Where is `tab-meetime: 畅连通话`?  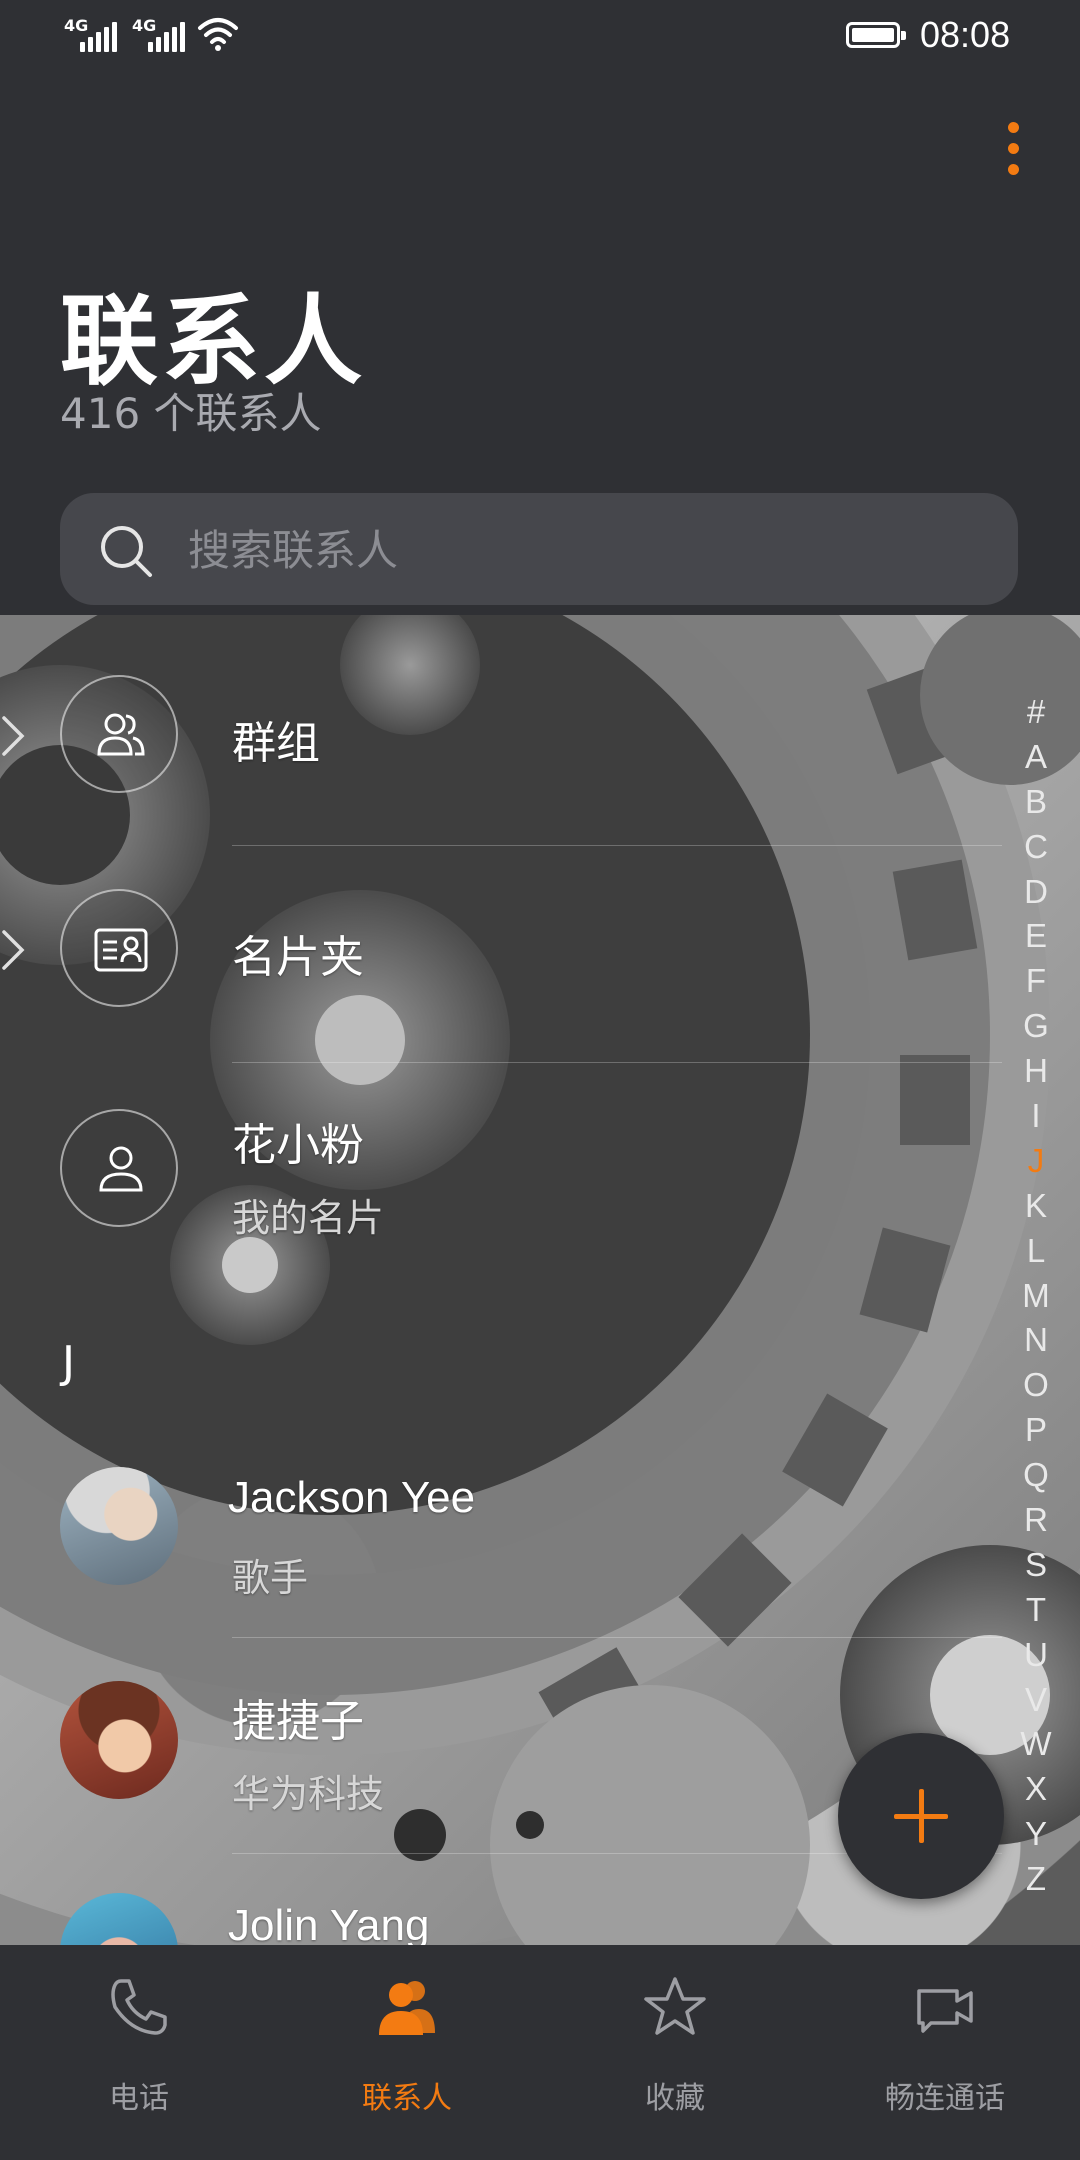
tab-meetime: 畅连通话 is located at coordinates (945, 2052).